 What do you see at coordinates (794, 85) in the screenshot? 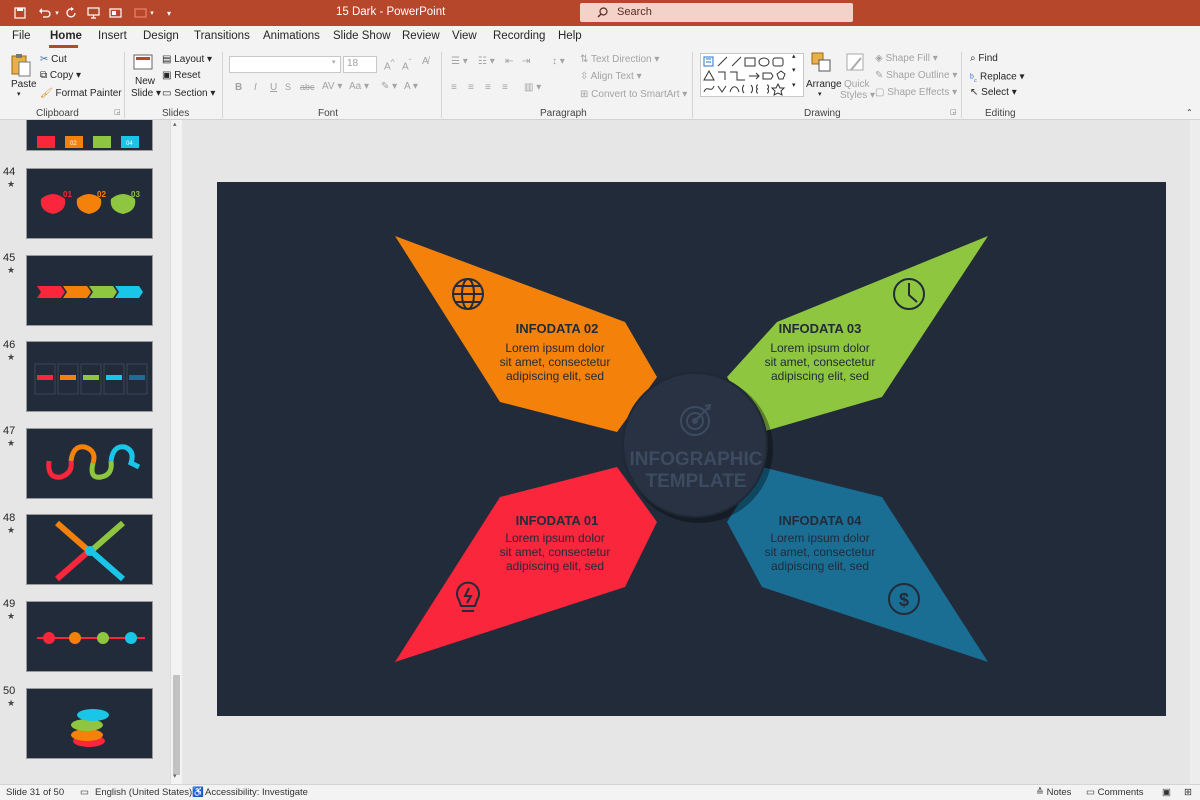
I see `gallery-more-icon: ▾` at bounding box center [794, 85].